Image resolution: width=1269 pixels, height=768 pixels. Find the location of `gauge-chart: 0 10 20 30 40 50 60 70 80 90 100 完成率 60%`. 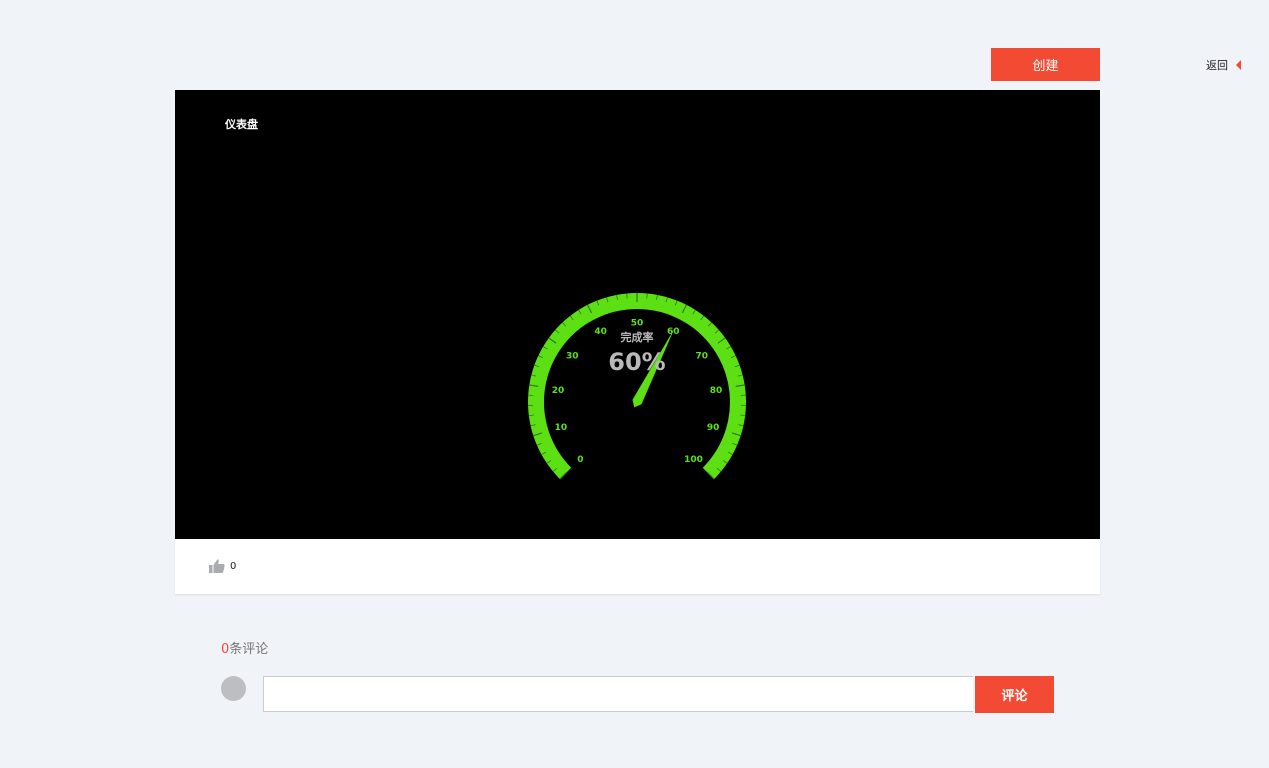

gauge-chart: 0 10 20 30 40 50 60 70 80 90 100 完成率 60% is located at coordinates (637, 386).